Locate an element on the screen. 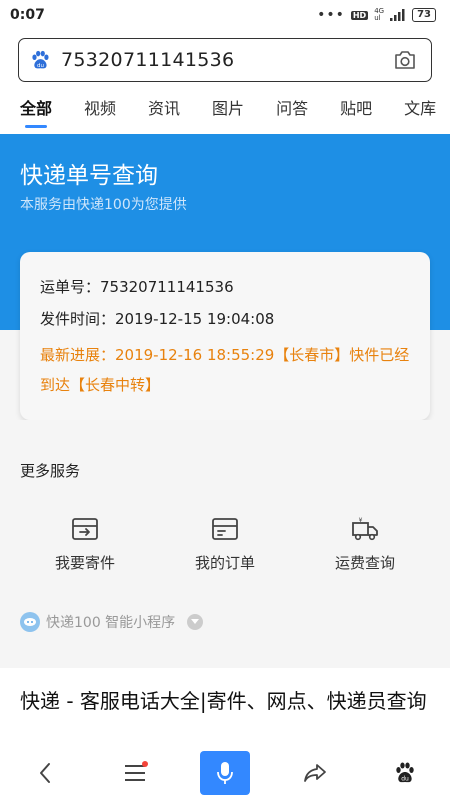  status-bar: 0:07 ••• HD 4G ul 73 is located at coordinates (225, 15).